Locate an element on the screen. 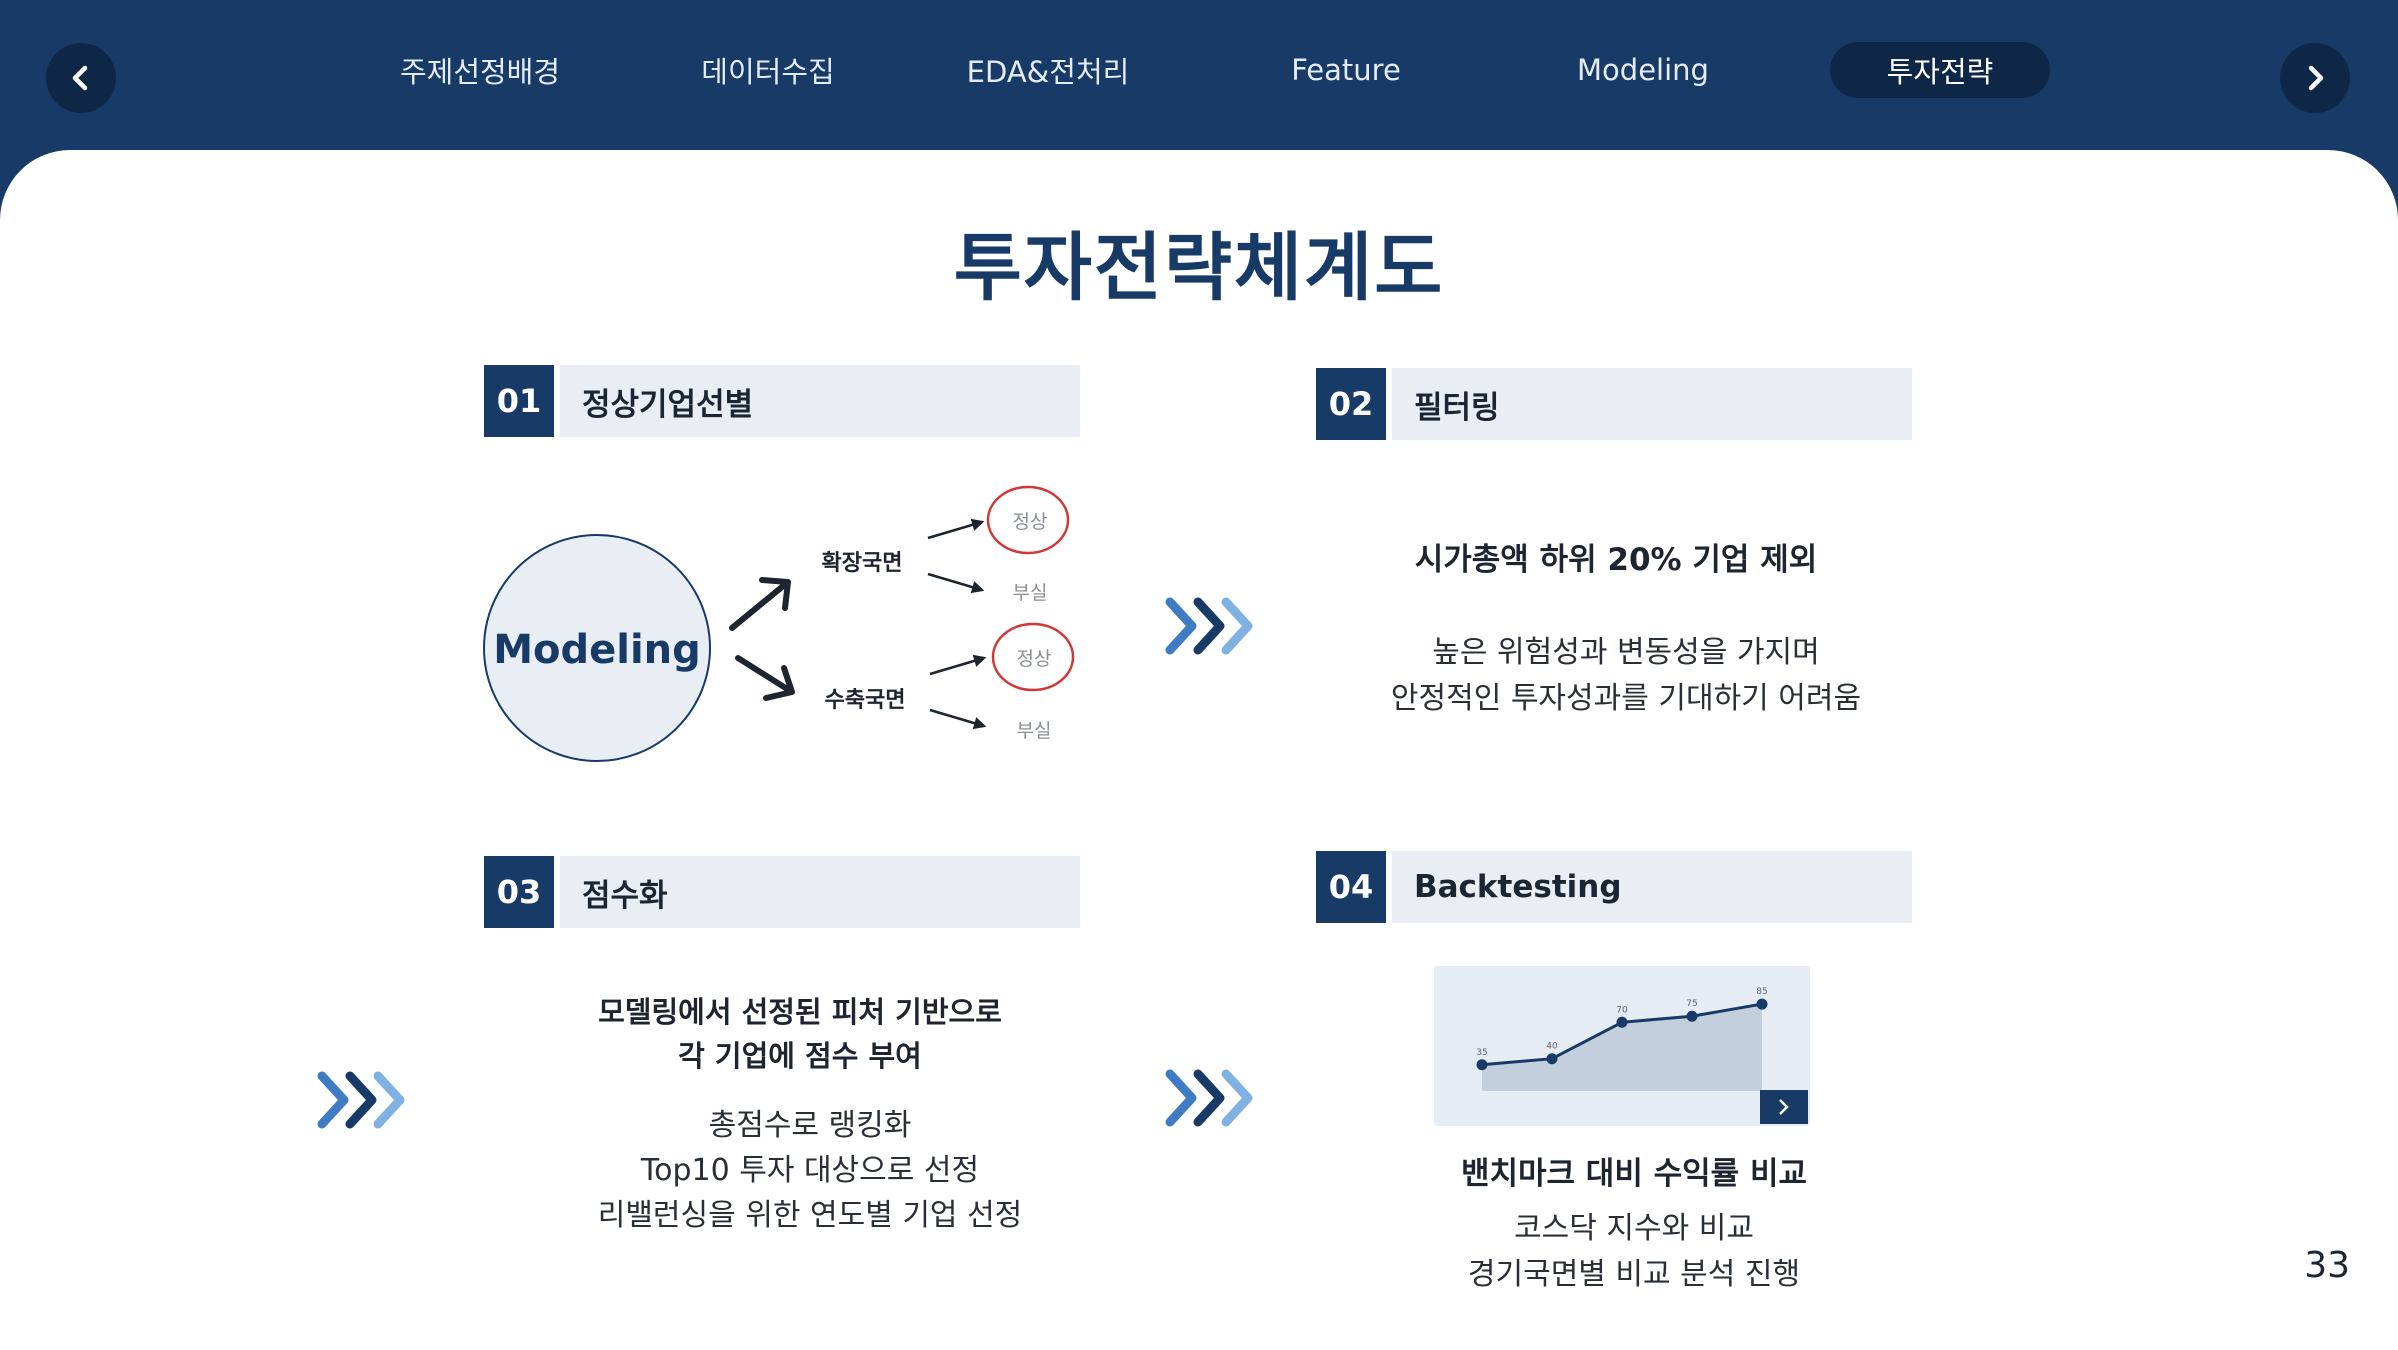 The width and height of the screenshot is (2398, 1350). contraction-phase-label: 수축국면 is located at coordinates (865, 700).